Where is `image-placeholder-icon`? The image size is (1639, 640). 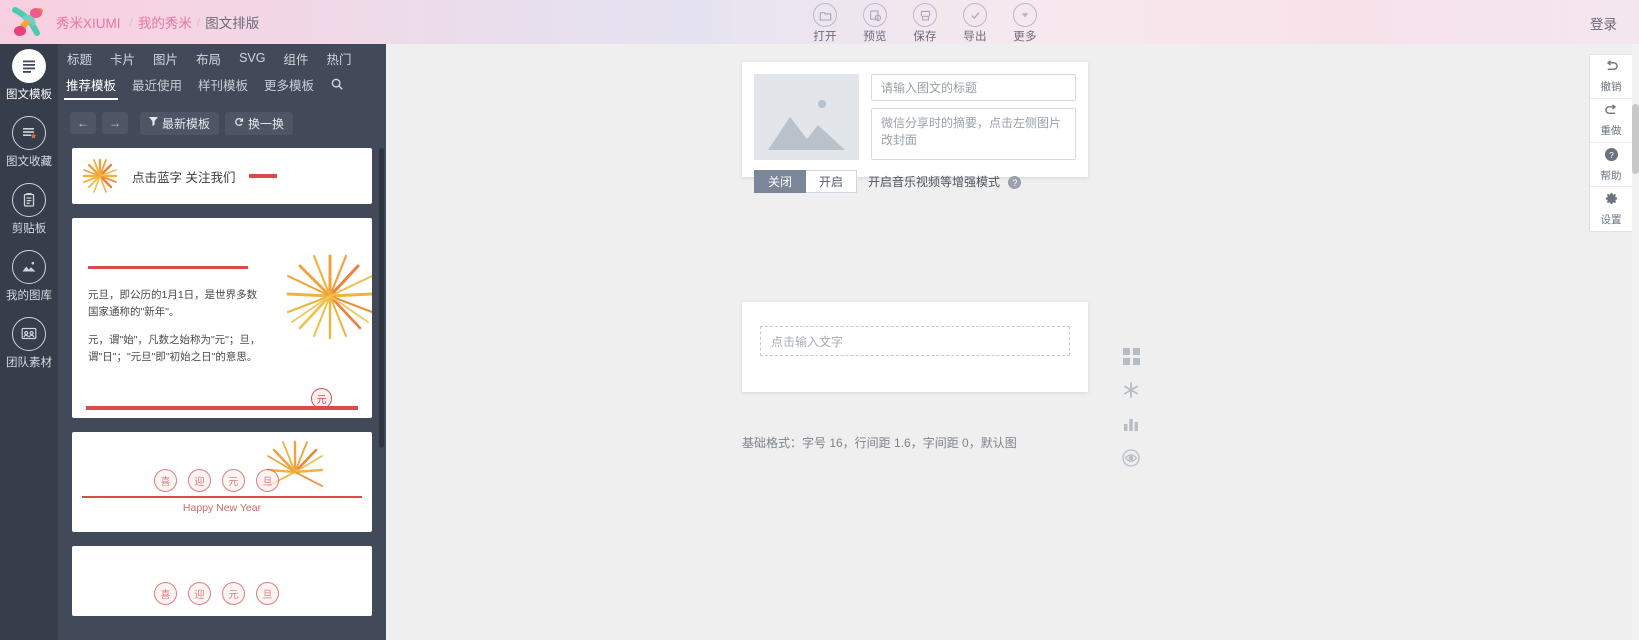 image-placeholder-icon is located at coordinates (806, 125).